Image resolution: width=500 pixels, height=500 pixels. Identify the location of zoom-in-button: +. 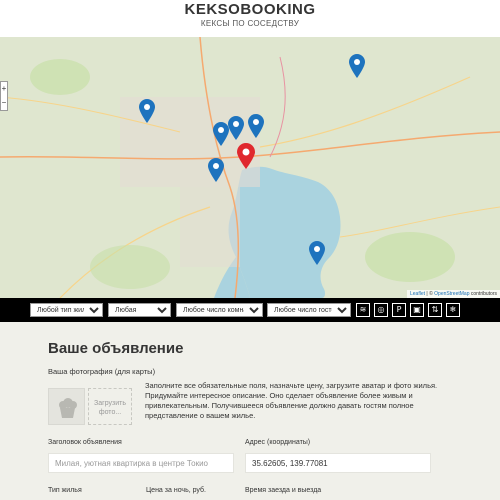
(4, 89).